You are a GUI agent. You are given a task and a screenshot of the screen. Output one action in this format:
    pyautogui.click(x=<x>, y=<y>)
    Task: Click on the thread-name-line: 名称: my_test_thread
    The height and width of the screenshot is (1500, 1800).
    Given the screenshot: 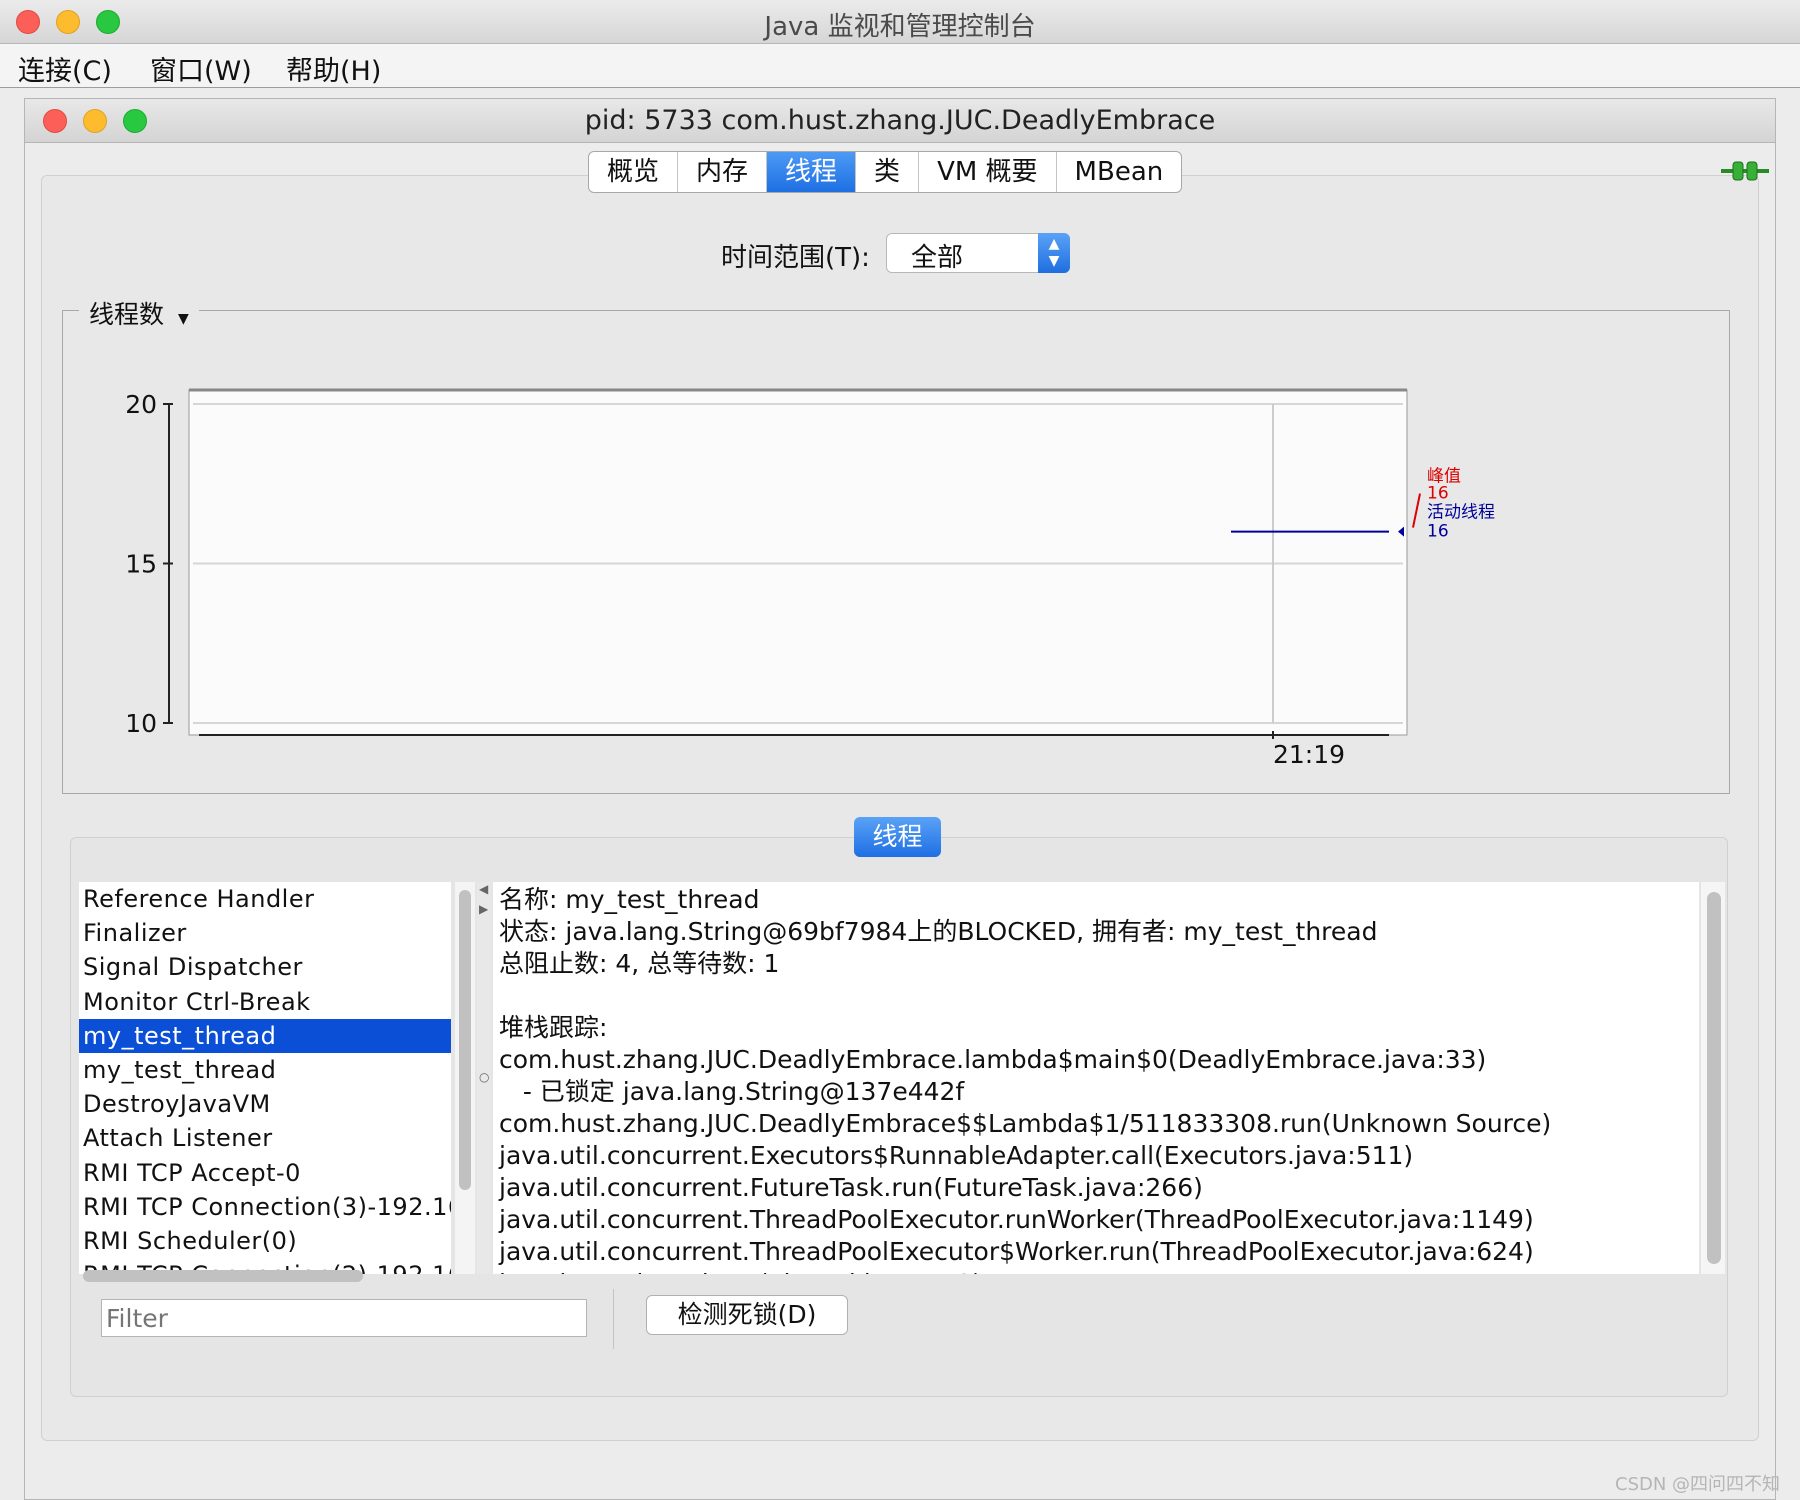 What is the action you would take?
    pyautogui.click(x=629, y=899)
    